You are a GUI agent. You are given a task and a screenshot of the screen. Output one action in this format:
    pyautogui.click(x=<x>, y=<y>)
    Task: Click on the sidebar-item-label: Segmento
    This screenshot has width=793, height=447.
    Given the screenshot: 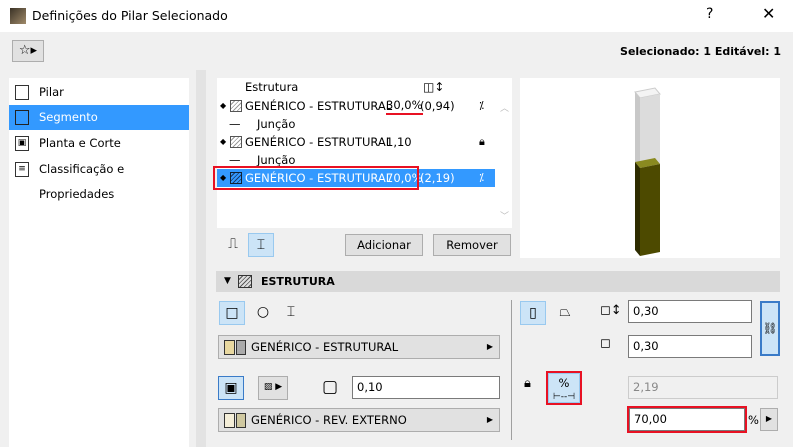 What is the action you would take?
    pyautogui.click(x=68, y=117)
    